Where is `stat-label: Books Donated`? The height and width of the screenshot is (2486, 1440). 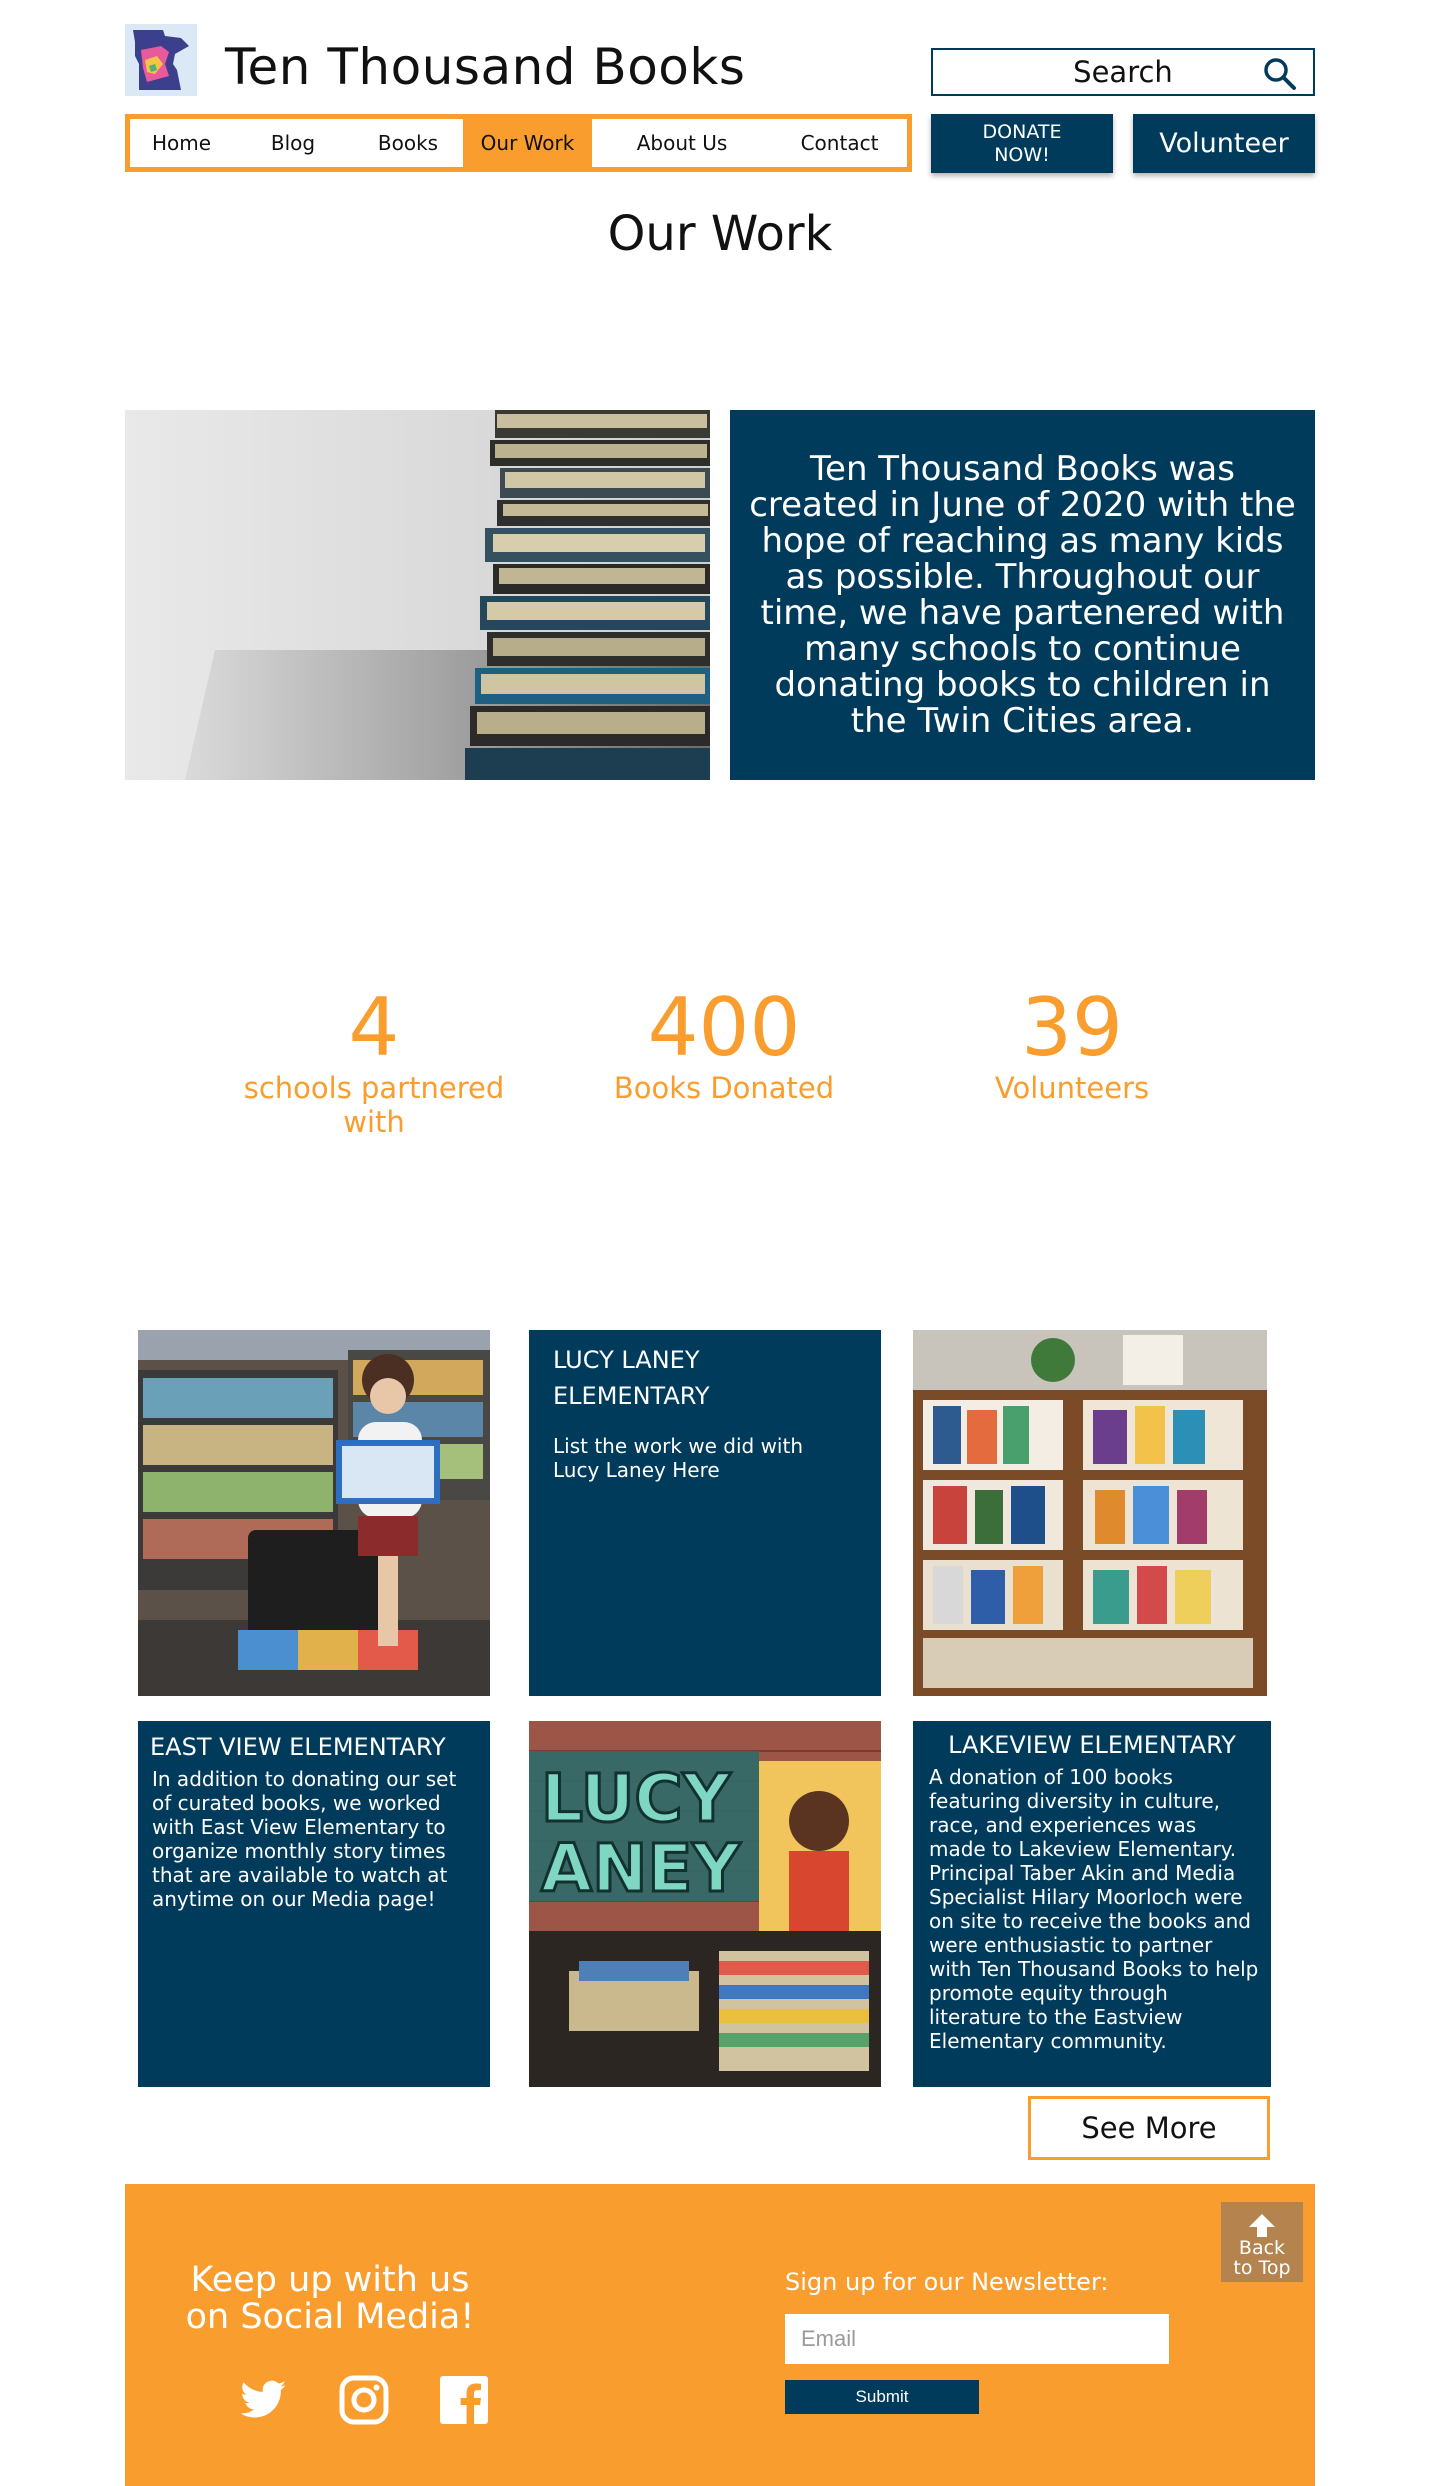 stat-label: Books Donated is located at coordinates (724, 1088).